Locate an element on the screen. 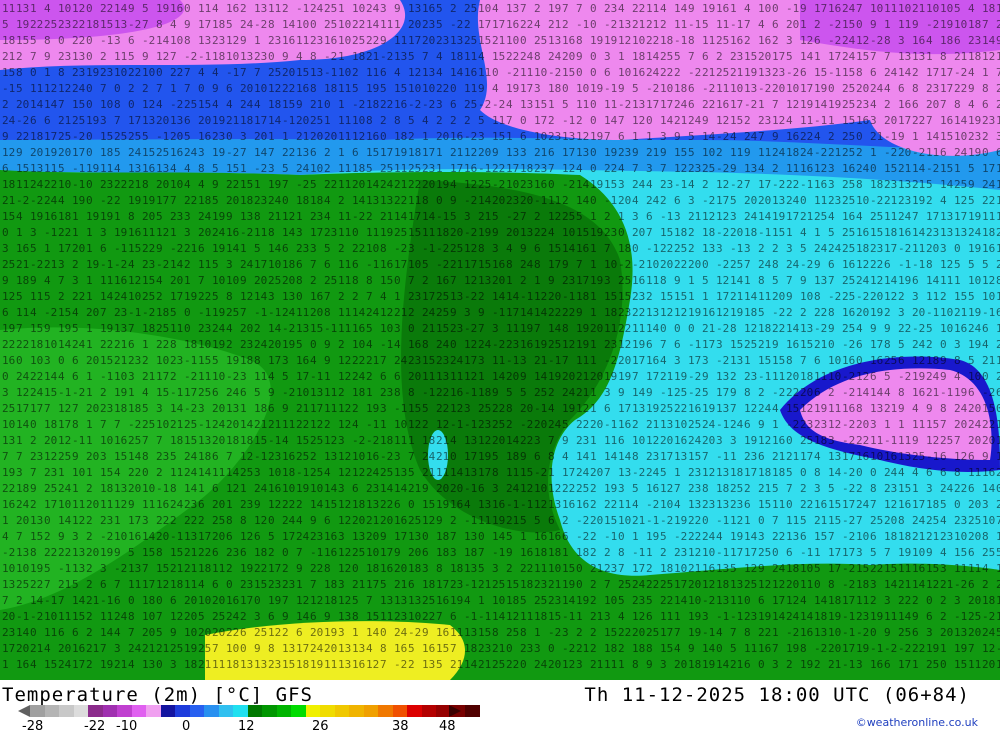  credit-link: ©weatheronline.co.uk is located at coordinates (917, 722).